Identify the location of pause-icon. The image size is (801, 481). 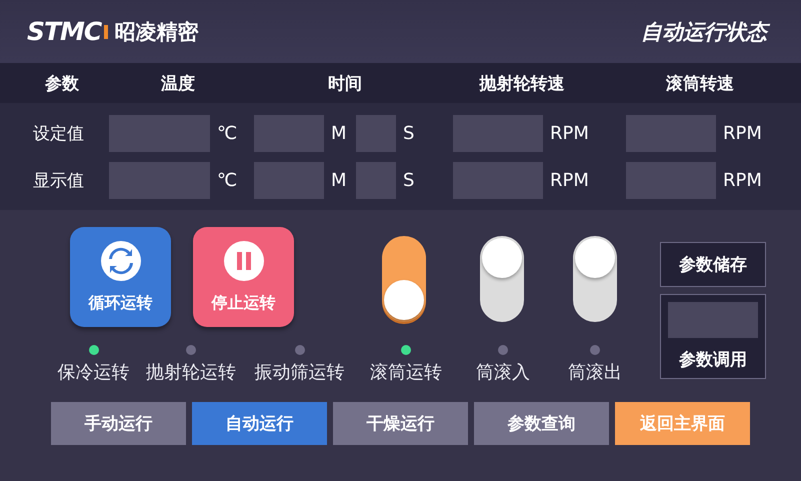
(244, 260).